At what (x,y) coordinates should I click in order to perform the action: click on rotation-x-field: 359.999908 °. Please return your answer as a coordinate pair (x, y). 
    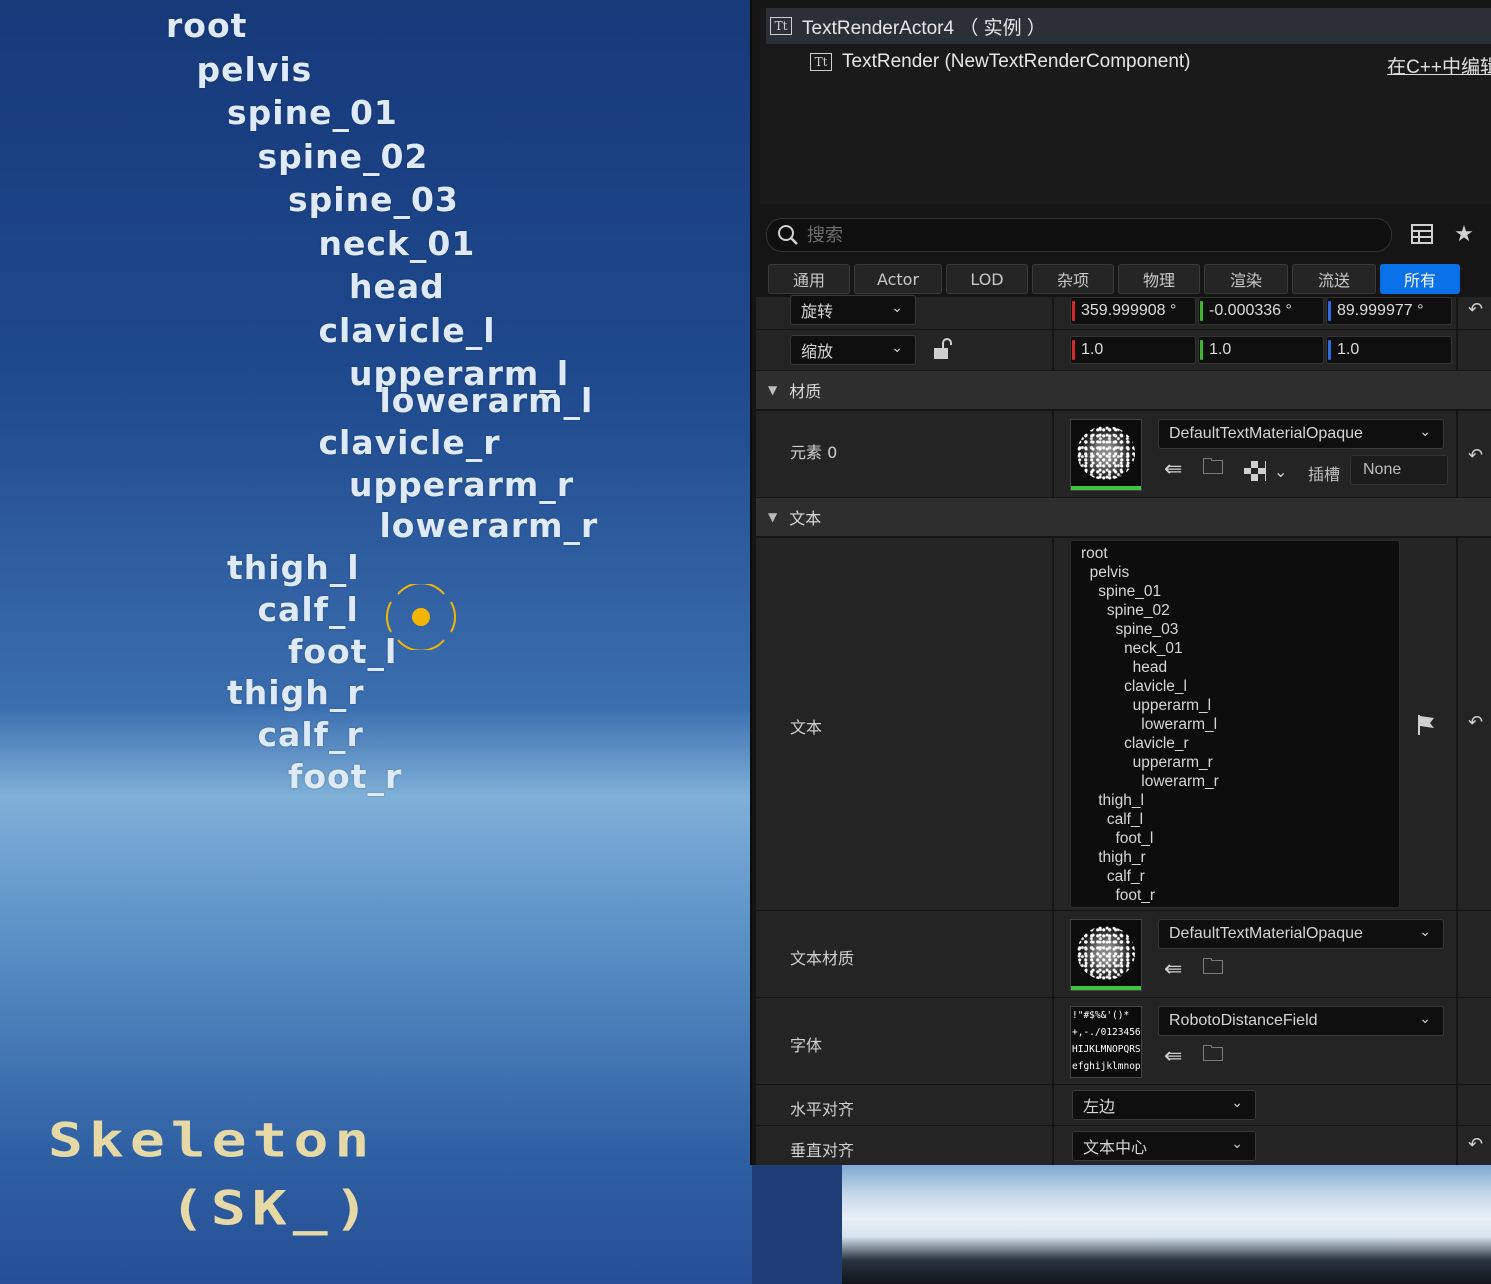
    Looking at the image, I should click on (1133, 311).